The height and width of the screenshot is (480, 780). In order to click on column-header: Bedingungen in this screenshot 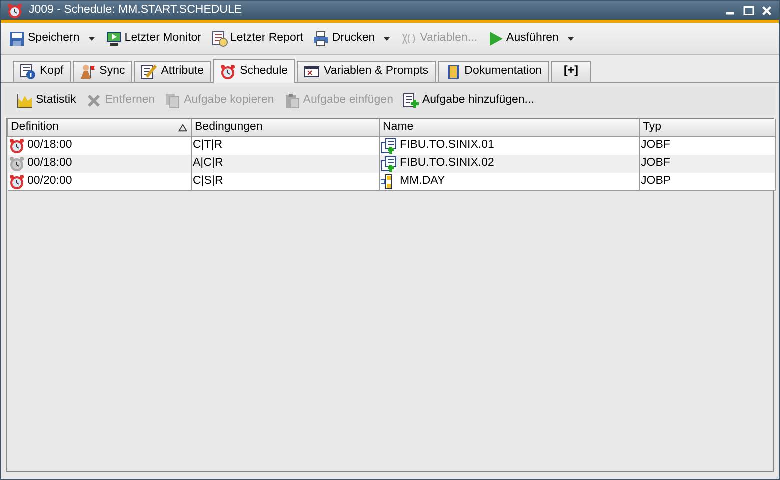, I will do `click(286, 128)`.